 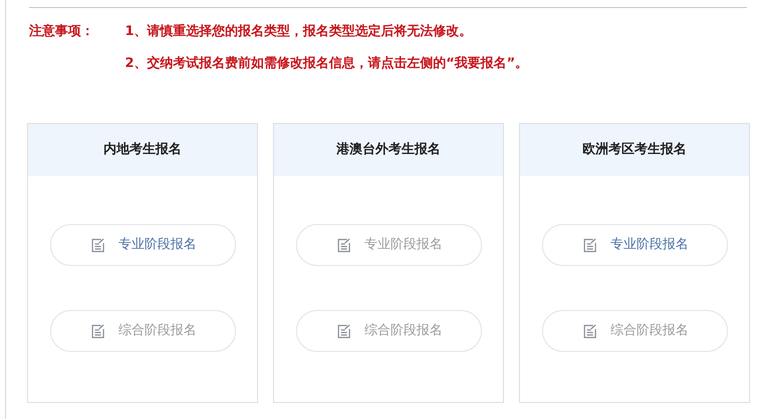 I want to click on card-header: 欧洲考区考生报名, so click(x=634, y=150).